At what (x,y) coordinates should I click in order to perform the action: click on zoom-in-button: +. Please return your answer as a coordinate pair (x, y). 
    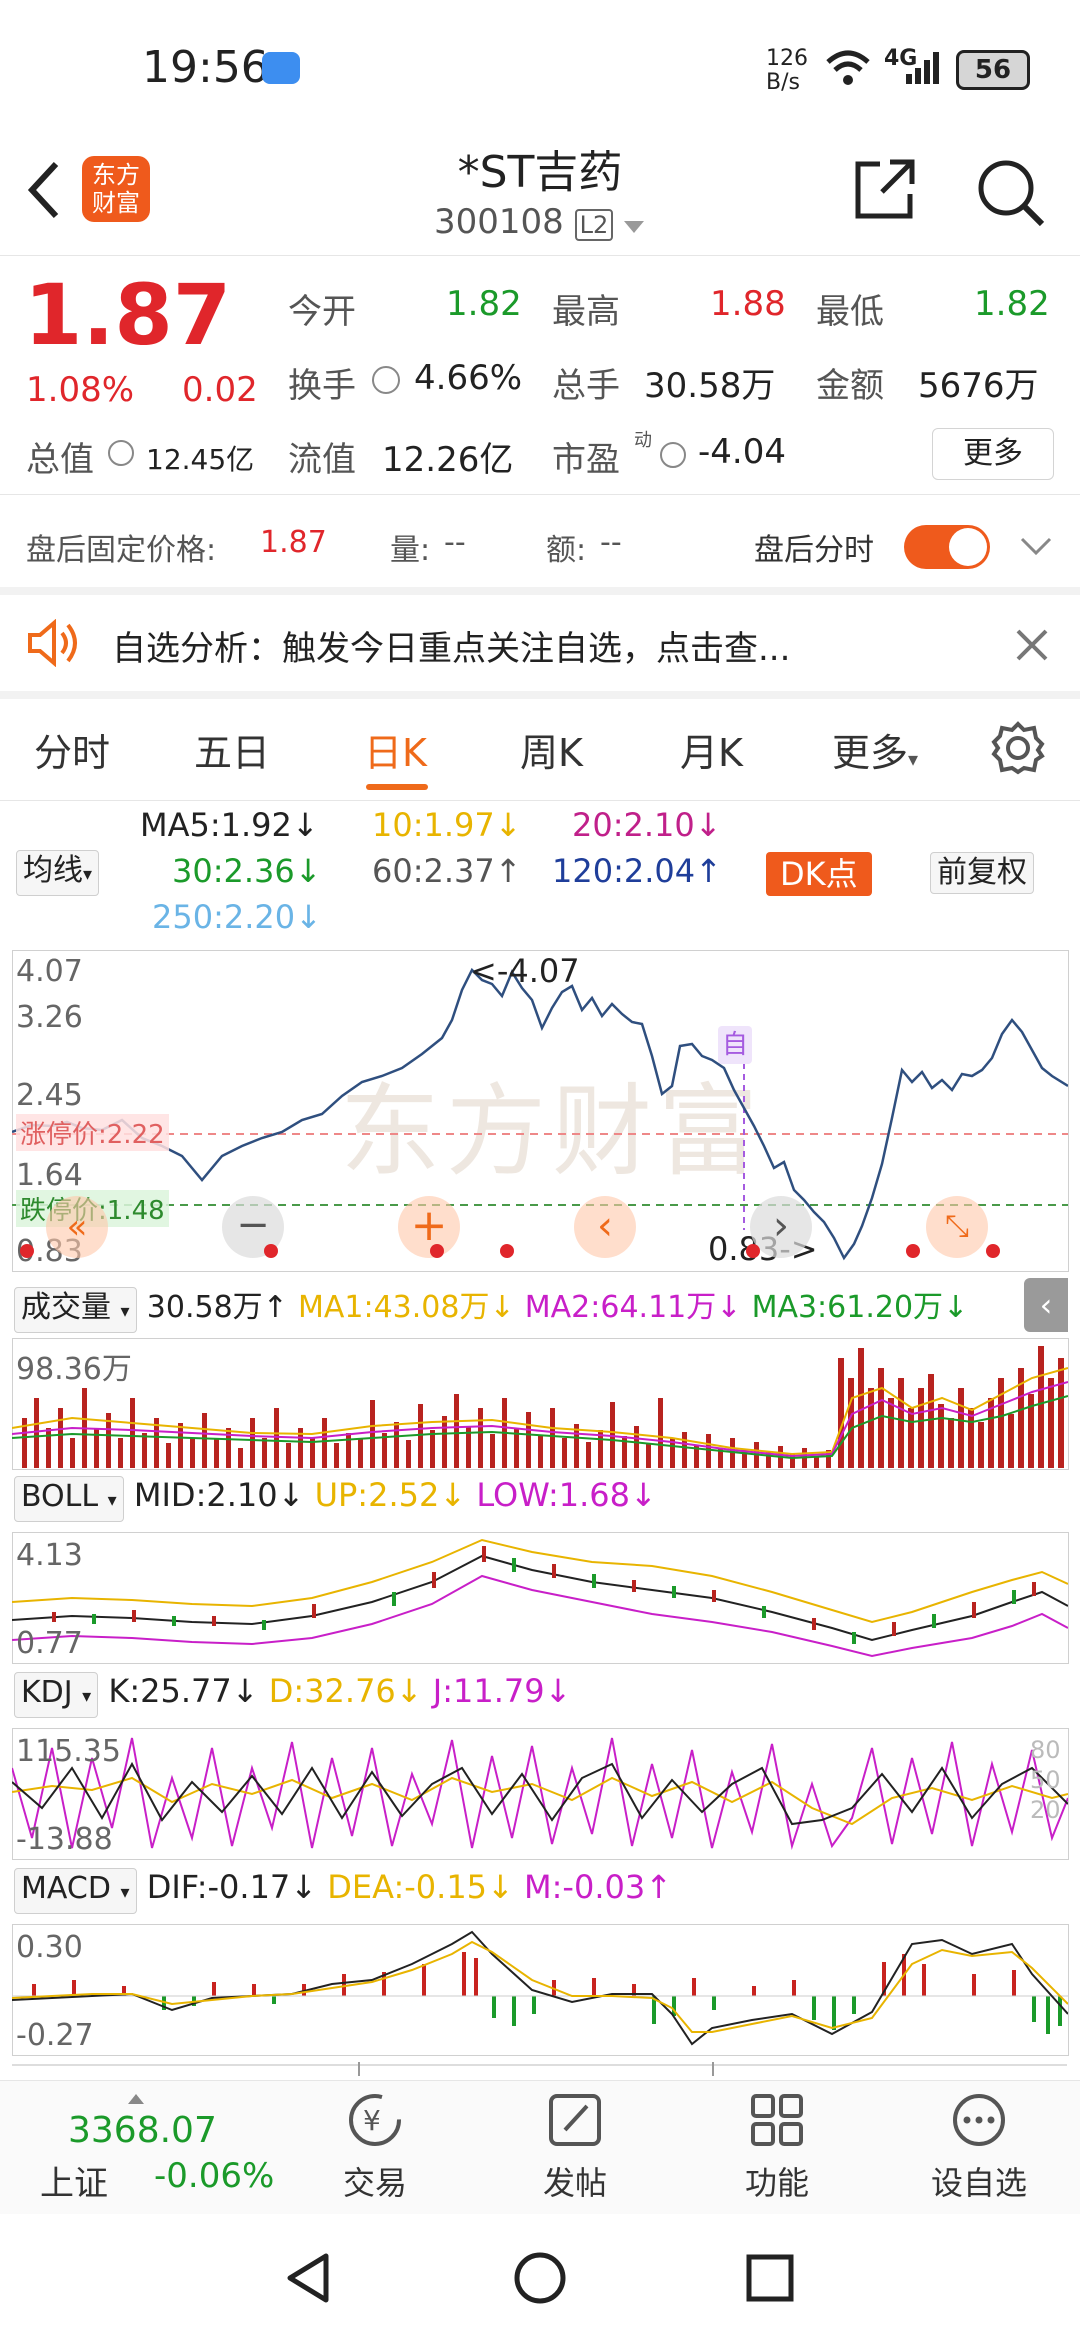
    Looking at the image, I should click on (429, 1227).